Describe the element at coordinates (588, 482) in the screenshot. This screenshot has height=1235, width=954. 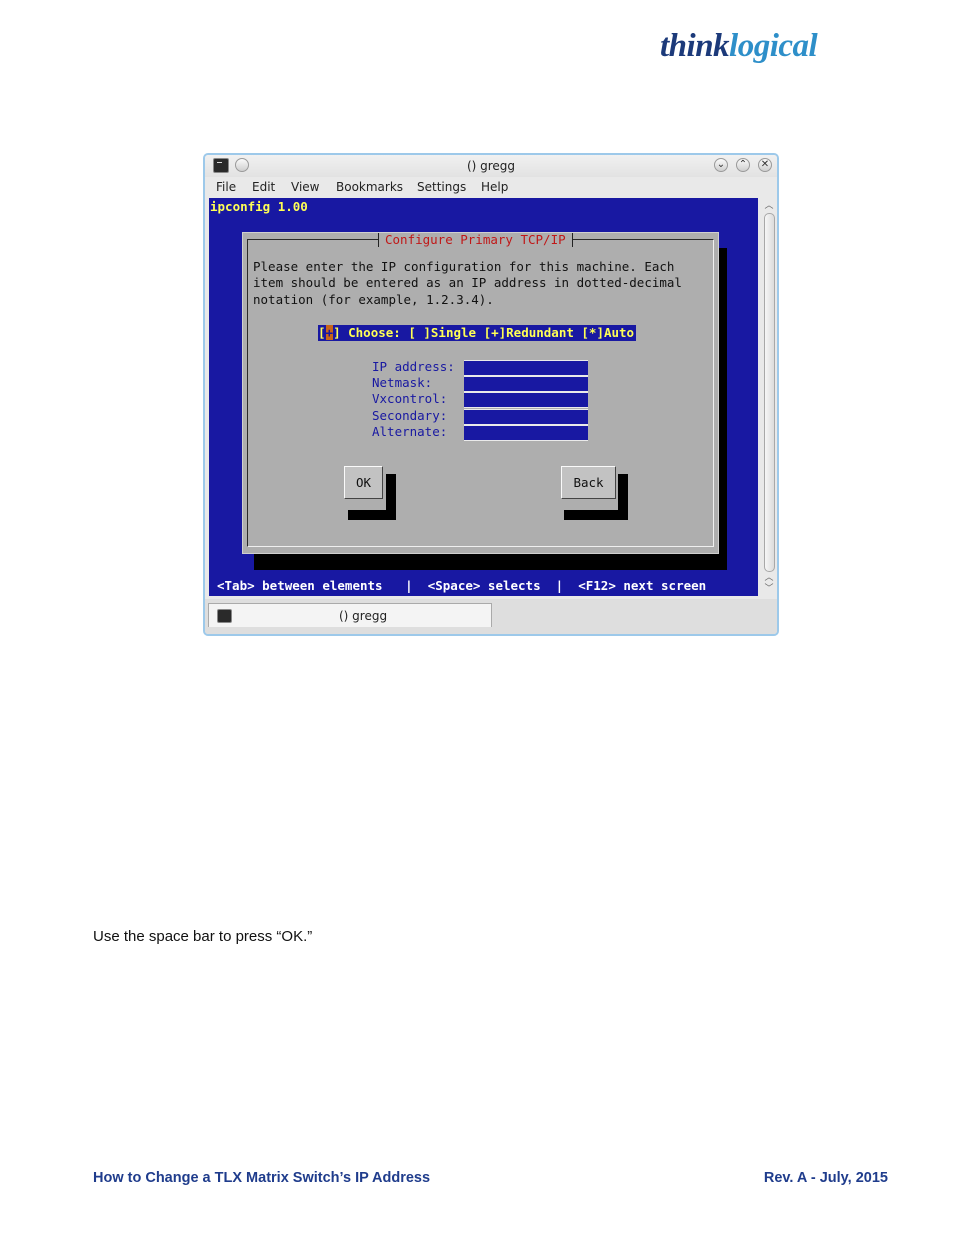
I see `back-button: Back` at that location.